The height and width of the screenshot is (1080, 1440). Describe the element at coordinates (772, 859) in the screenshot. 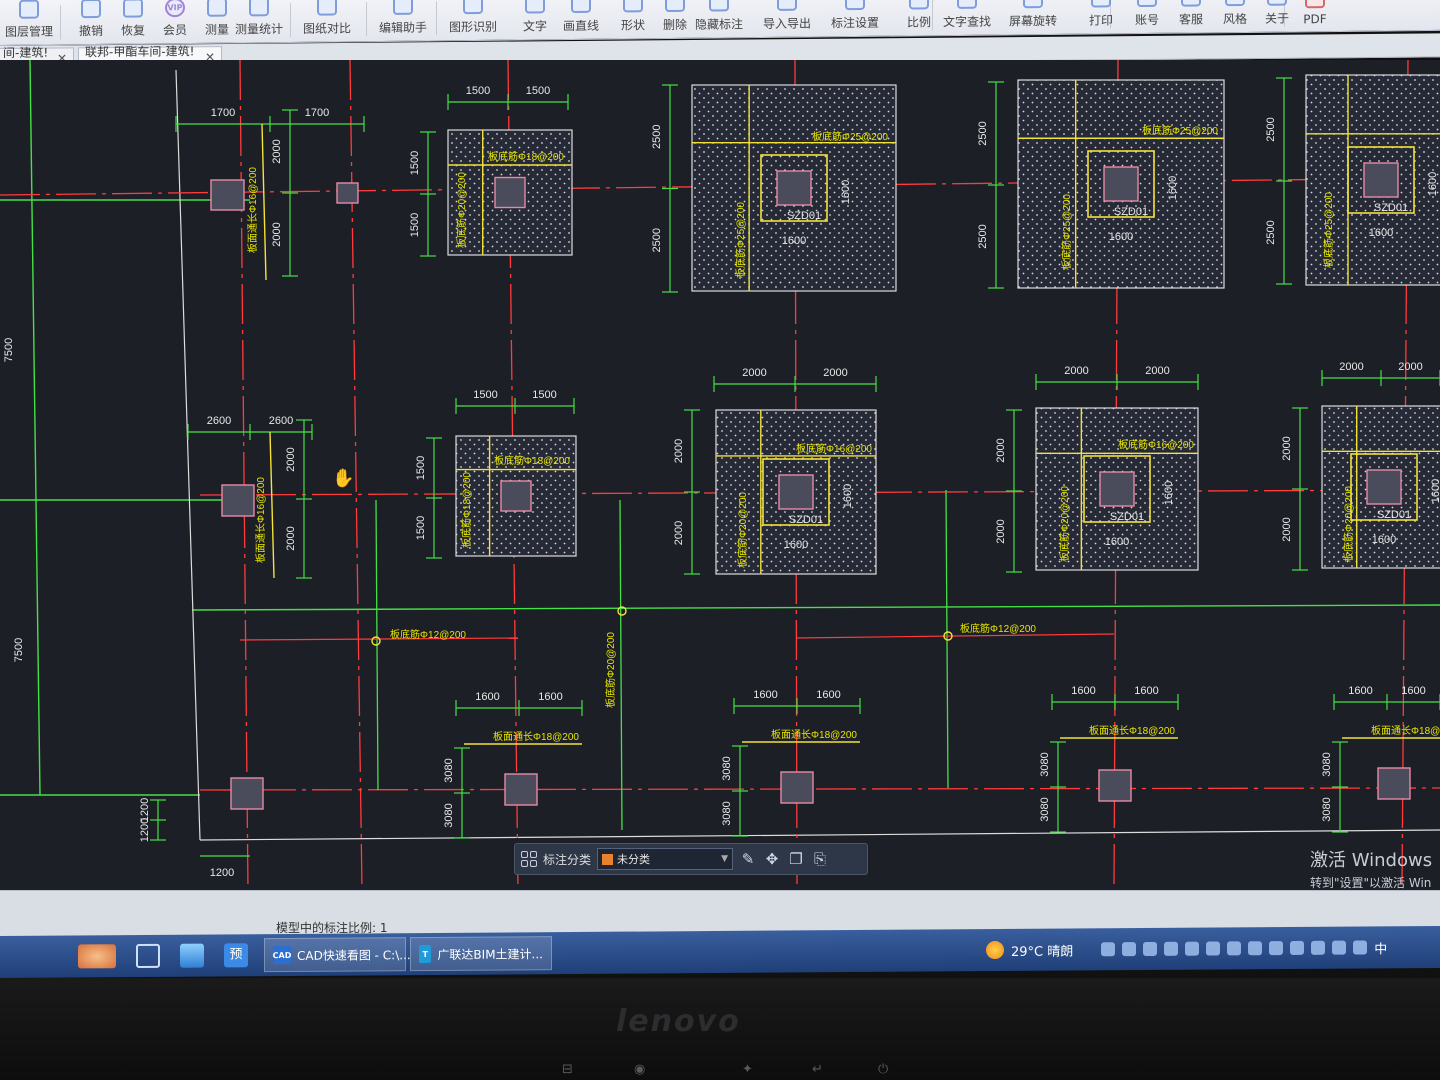

I see `move-icon: ✥` at that location.